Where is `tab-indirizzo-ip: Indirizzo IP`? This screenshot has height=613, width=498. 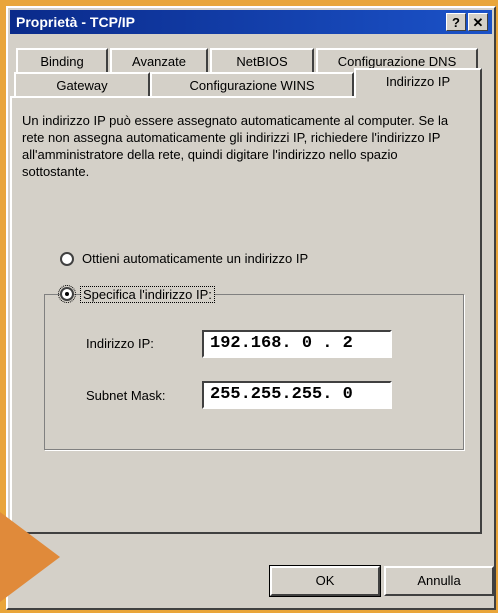 tab-indirizzo-ip: Indirizzo IP is located at coordinates (418, 83).